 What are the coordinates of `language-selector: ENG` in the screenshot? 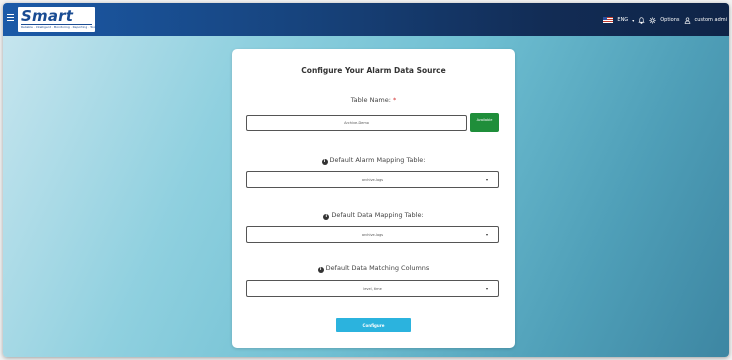 It's located at (622, 20).